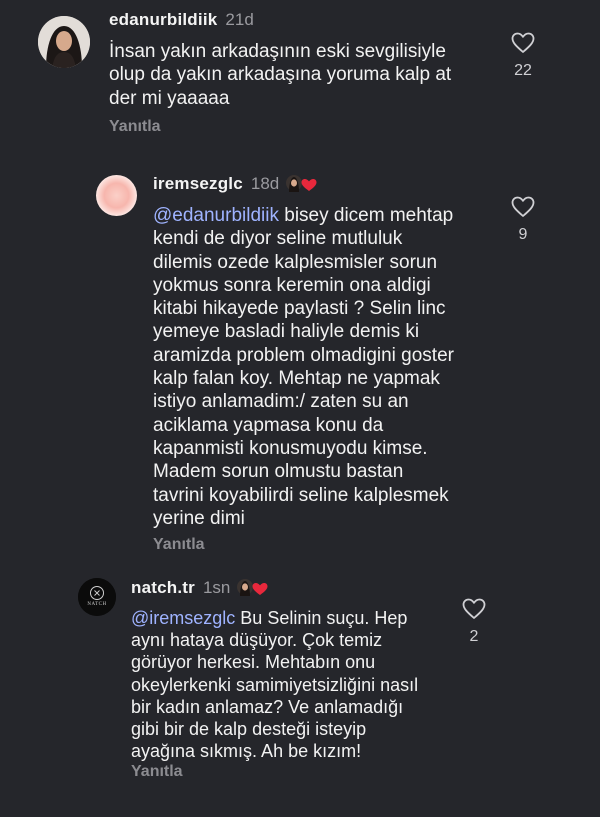 This screenshot has height=817, width=600. Describe the element at coordinates (199, 518) in the screenshot. I see `comment-line: yerine dimi` at that location.